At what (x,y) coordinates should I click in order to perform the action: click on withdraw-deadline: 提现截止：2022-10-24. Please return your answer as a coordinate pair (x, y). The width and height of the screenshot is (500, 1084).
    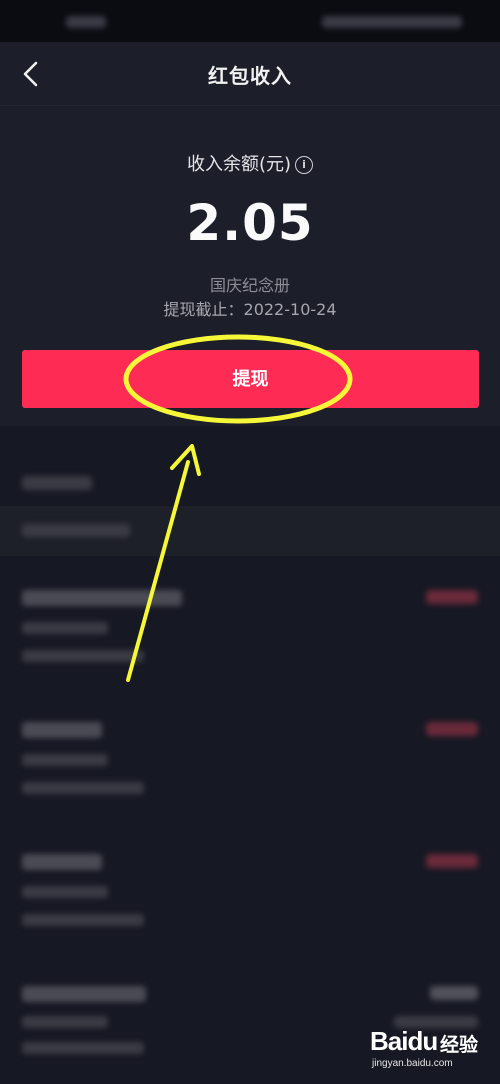
    Looking at the image, I should click on (250, 308).